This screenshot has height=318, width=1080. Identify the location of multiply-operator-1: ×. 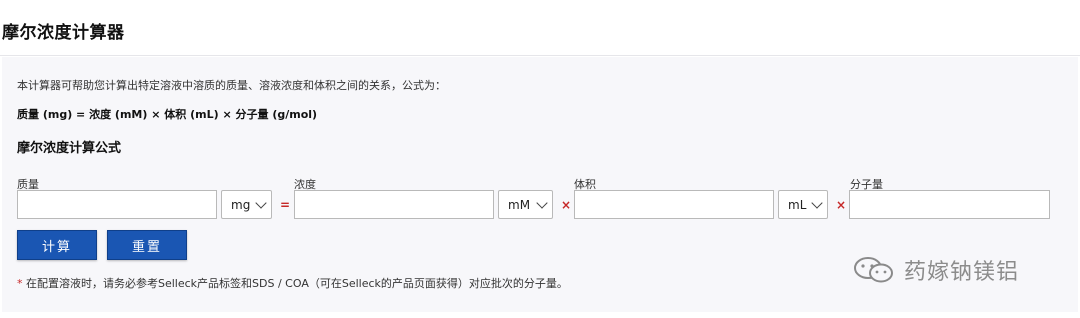
(566, 205).